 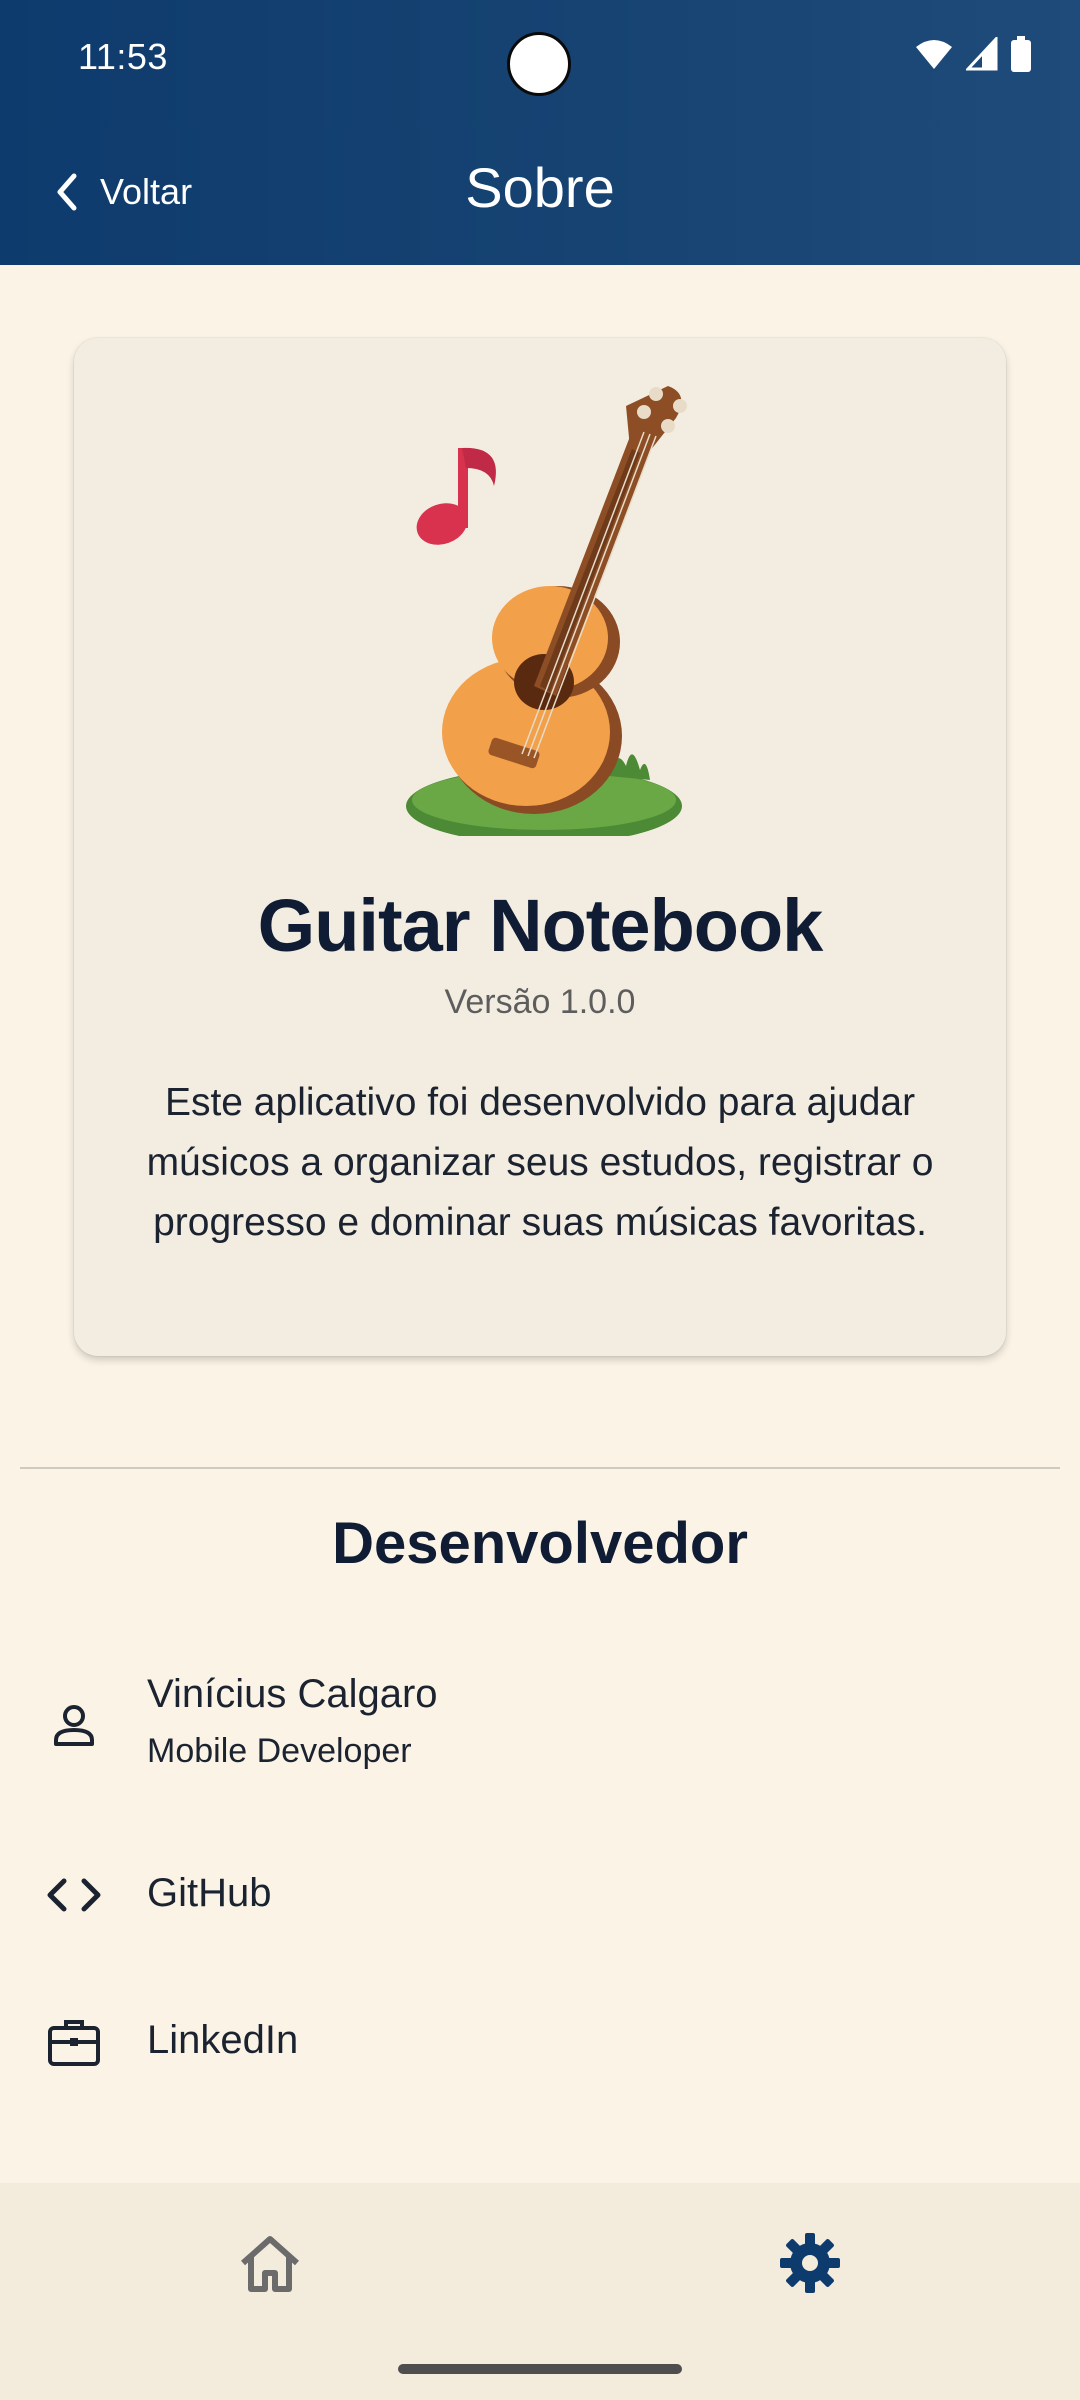 I want to click on guitar-illustration, so click(x=546, y=611).